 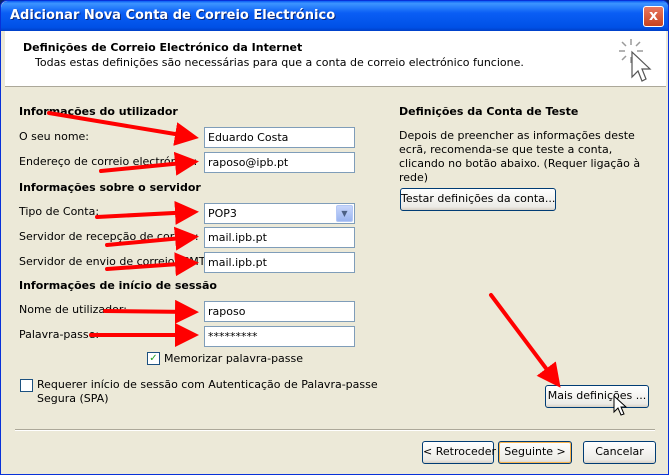 I want to click on spa-label-line2: Segura (SPA), so click(x=73, y=398).